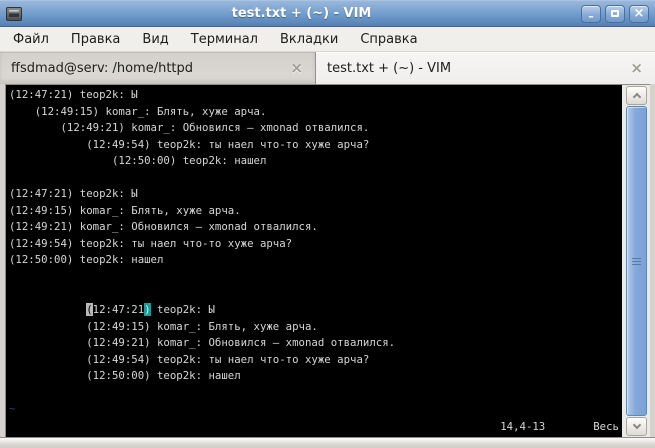 Image resolution: width=655 pixels, height=448 pixels. Describe the element at coordinates (301, 13) in the screenshot. I see `window-title: test.txt + (~) - VIM` at that location.